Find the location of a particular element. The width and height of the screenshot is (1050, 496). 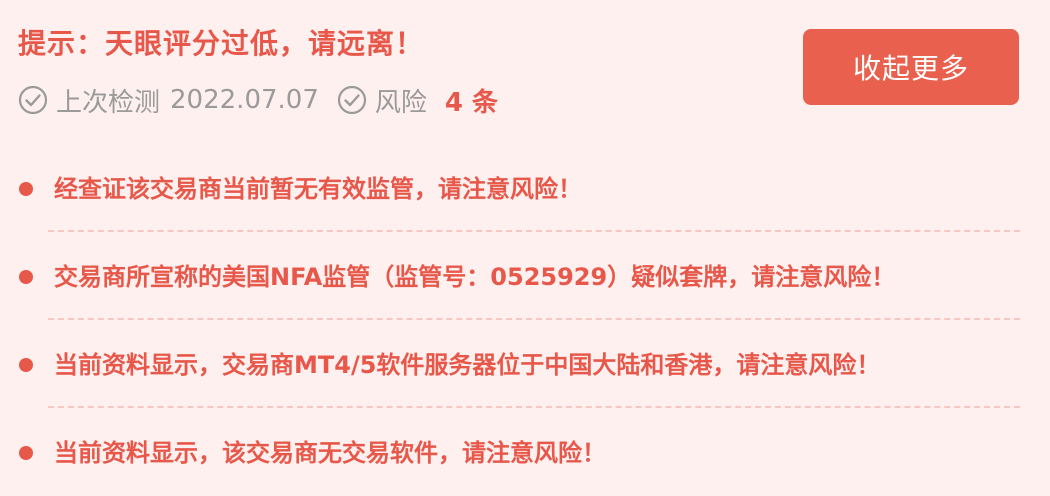

last-check-label: 上次检测 is located at coordinates (108, 102).